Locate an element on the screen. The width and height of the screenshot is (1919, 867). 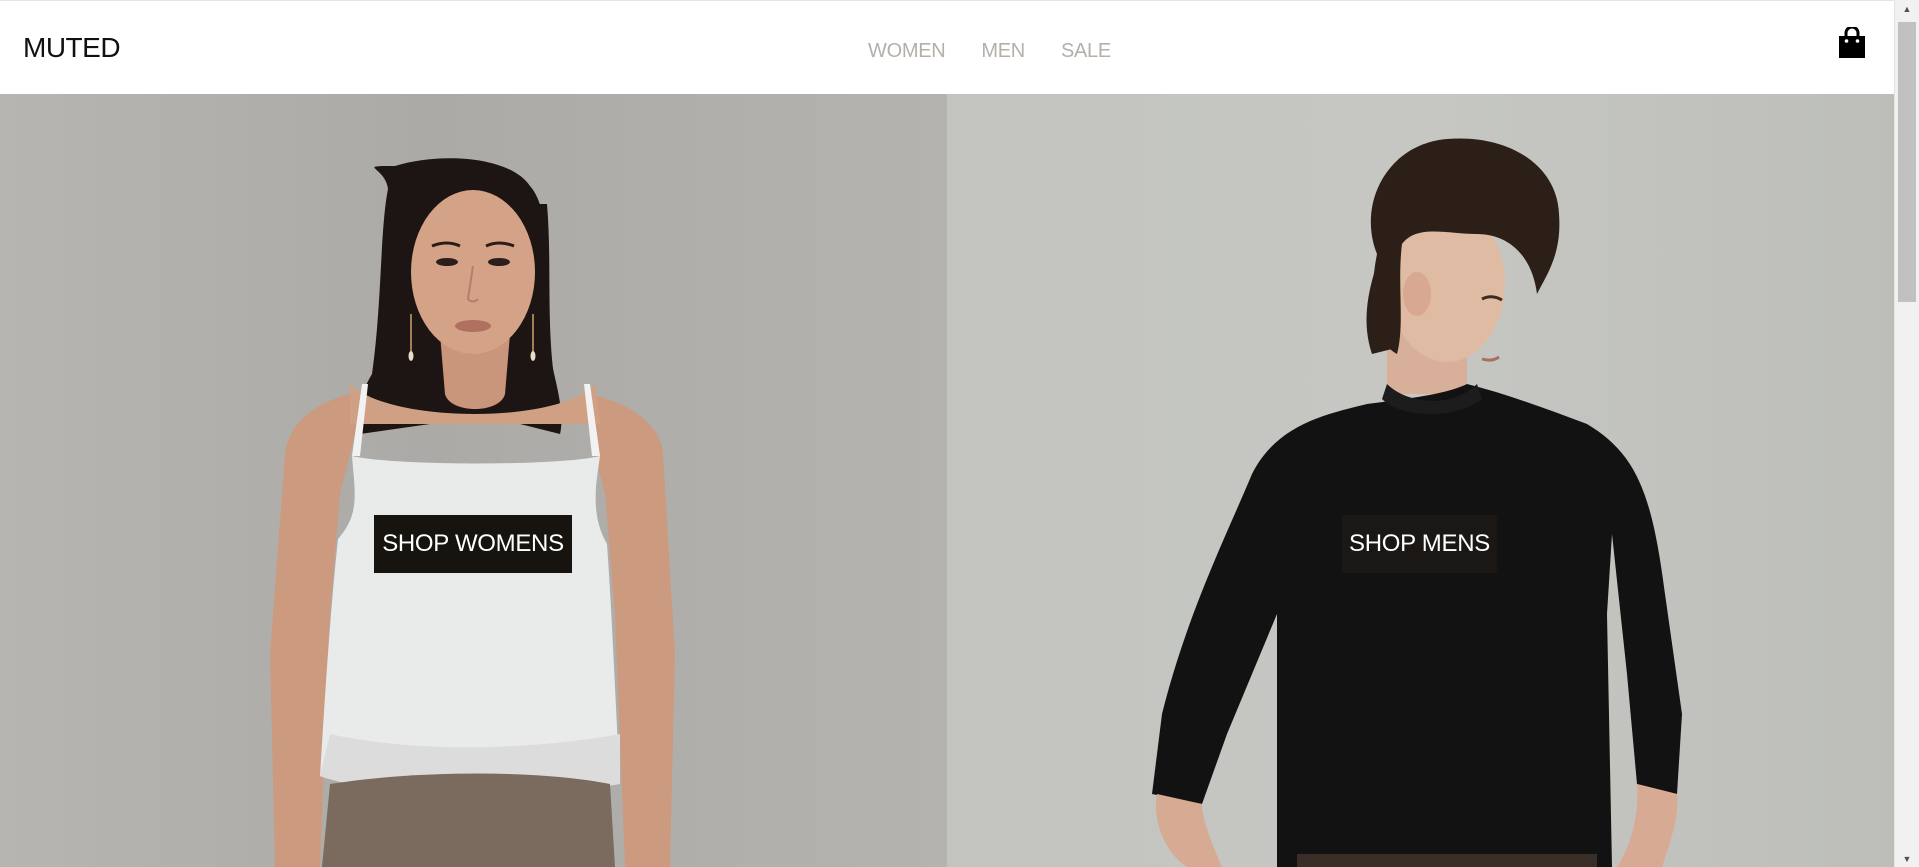
site-header: MUTED WOMEN MEN SALE is located at coordinates (947, 47).